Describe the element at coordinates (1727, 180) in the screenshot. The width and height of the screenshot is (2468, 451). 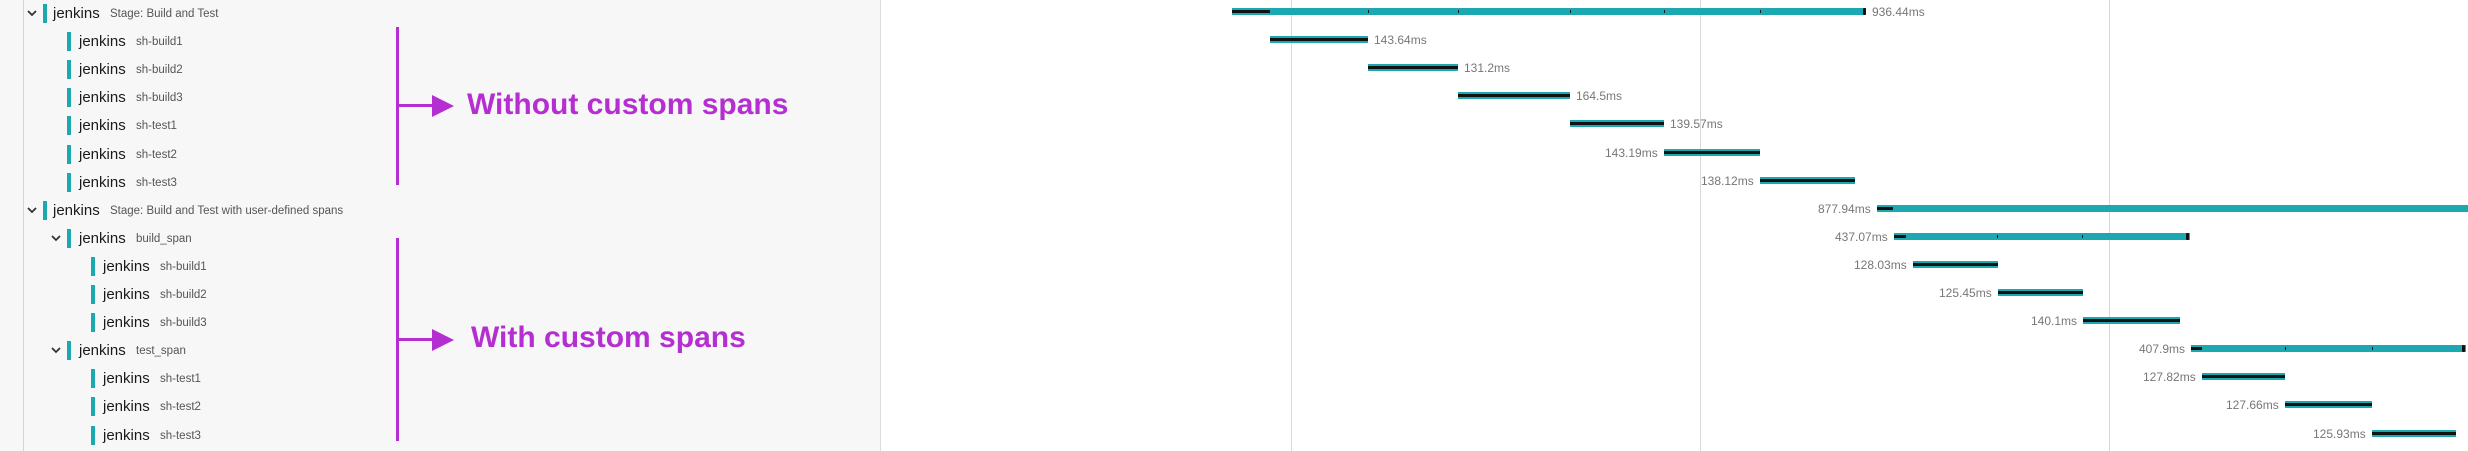
I see `span-duration-label: 138.12ms` at that location.